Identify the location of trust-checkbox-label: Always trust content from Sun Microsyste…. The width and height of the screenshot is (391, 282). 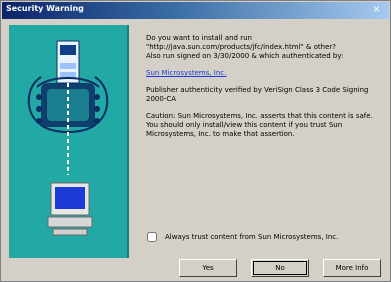
(252, 236).